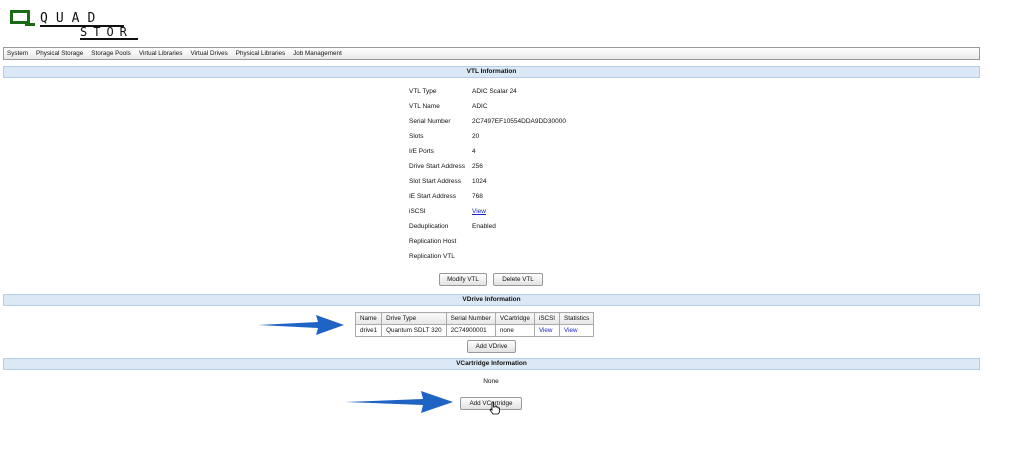 Image resolution: width=1024 pixels, height=473 pixels. Describe the element at coordinates (433, 241) in the screenshot. I see `prop-key: Replication Host` at that location.